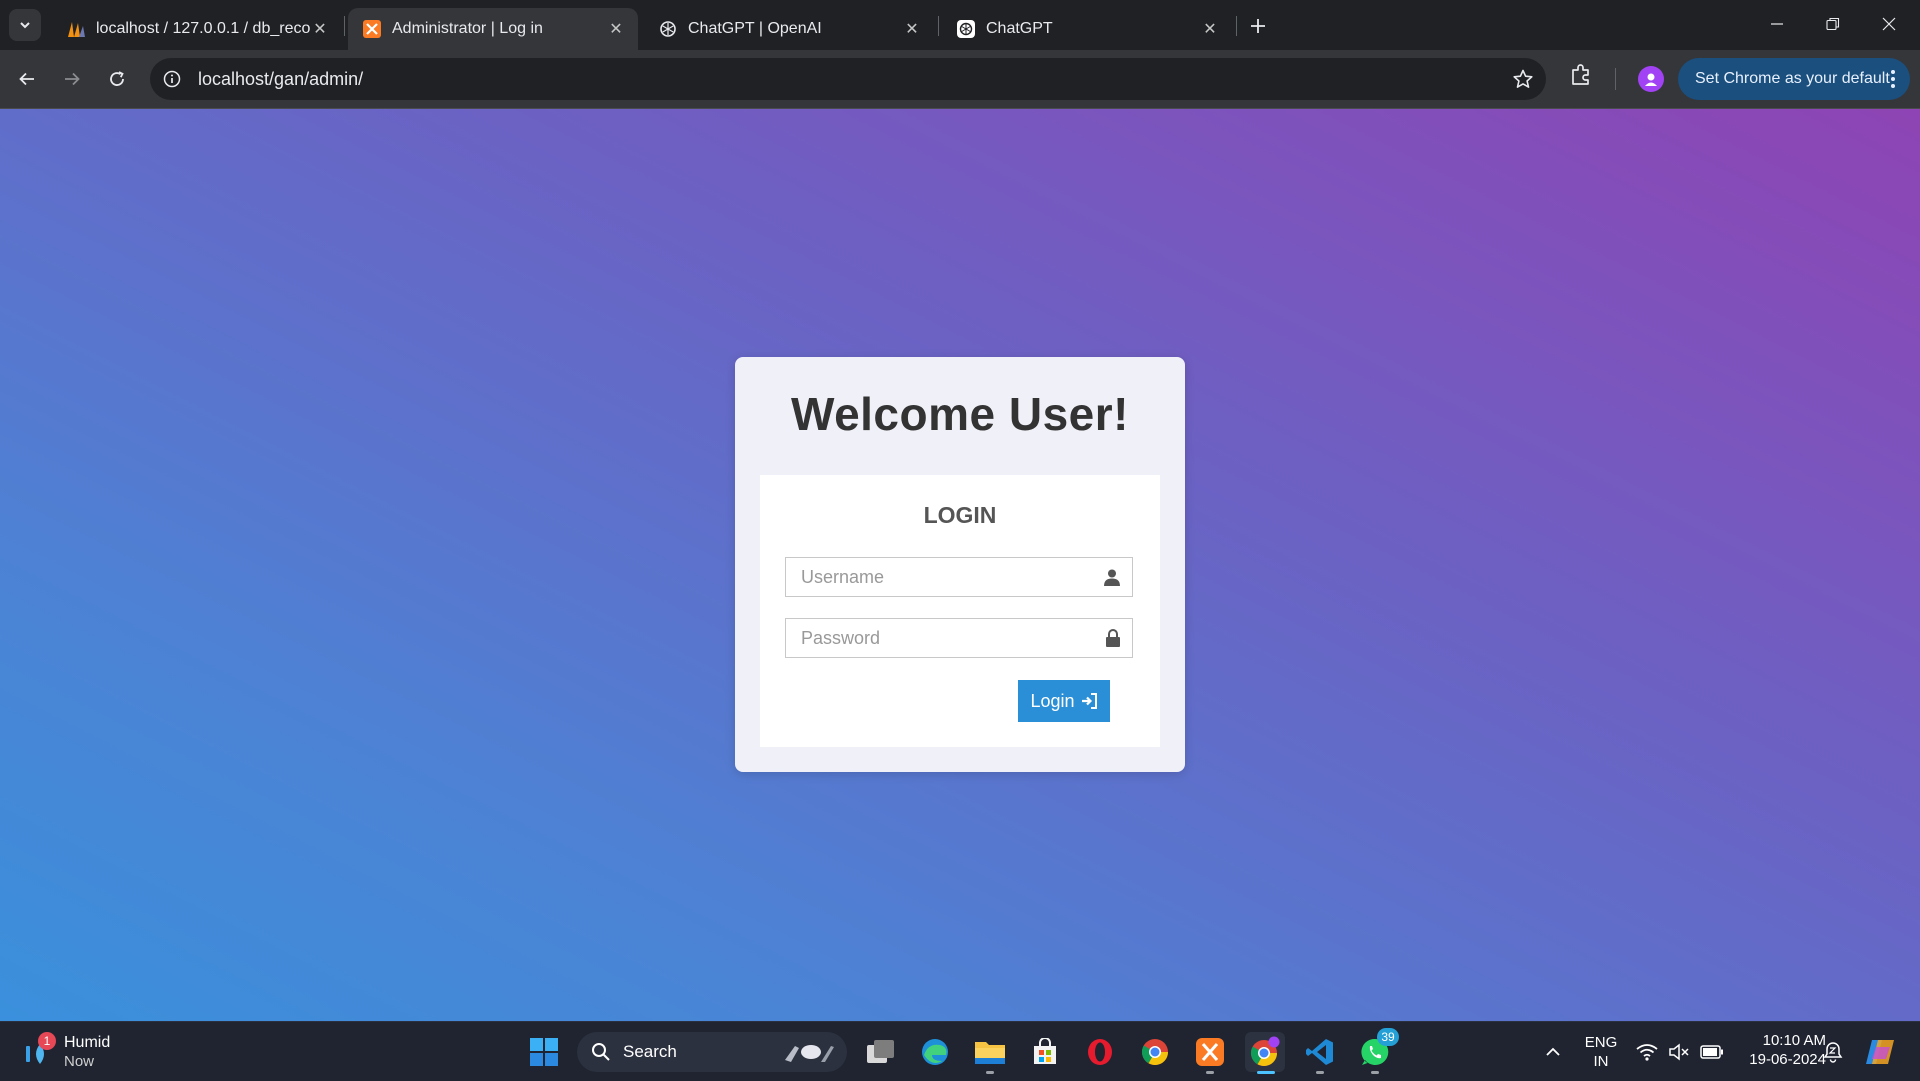 The height and width of the screenshot is (1081, 1920). I want to click on clock-time: 10:10 AM, so click(1794, 1040).